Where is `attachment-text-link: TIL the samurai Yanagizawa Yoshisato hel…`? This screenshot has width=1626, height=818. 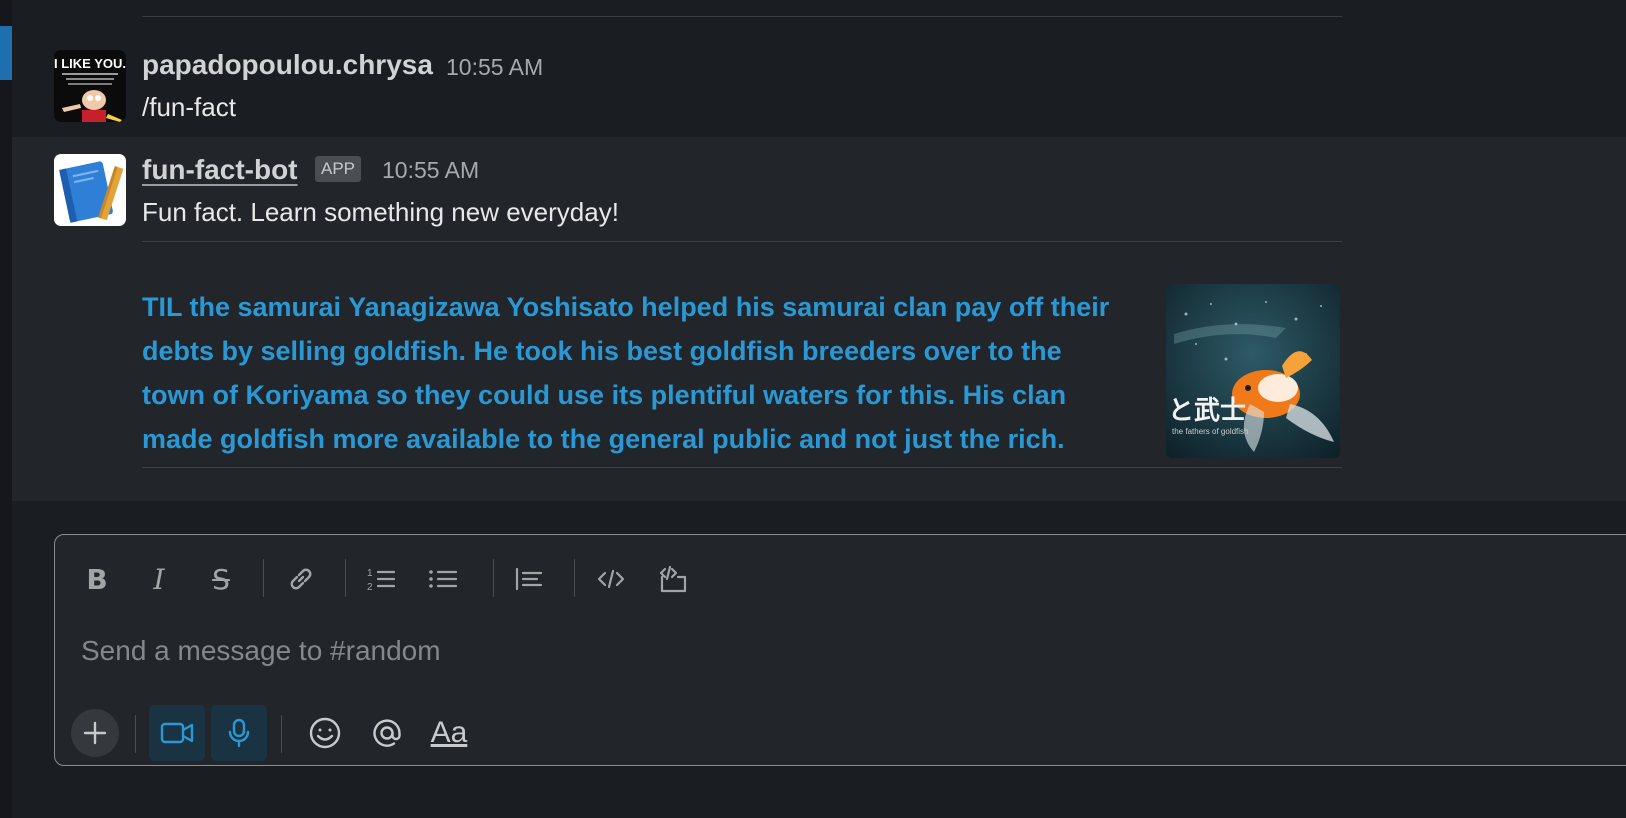
attachment-text-link: TIL the samurai Yanagizawa Yoshisato hel… is located at coordinates (637, 373).